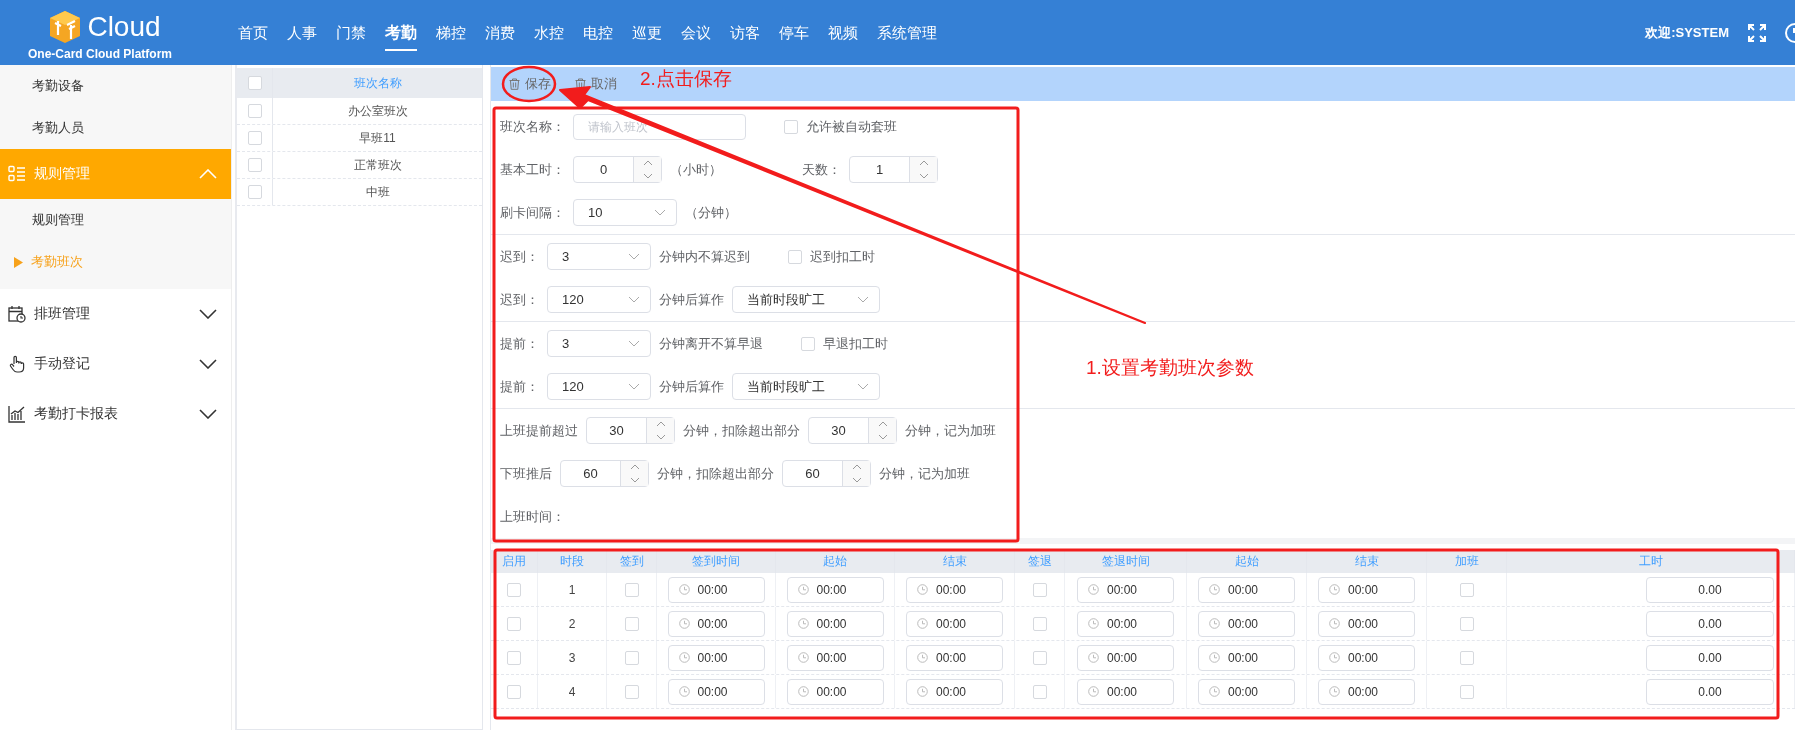 This screenshot has width=1795, height=730. Describe the element at coordinates (549, 32) in the screenshot. I see `nav-item: 水控` at that location.